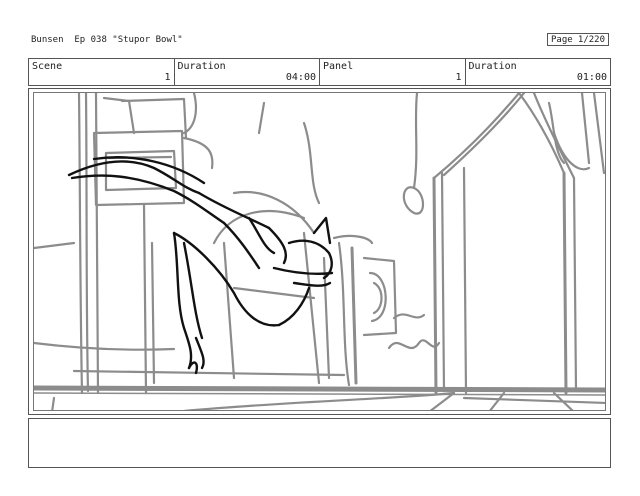  Describe the element at coordinates (492, 66) in the screenshot. I see `panel-duration-label: Duration` at that location.